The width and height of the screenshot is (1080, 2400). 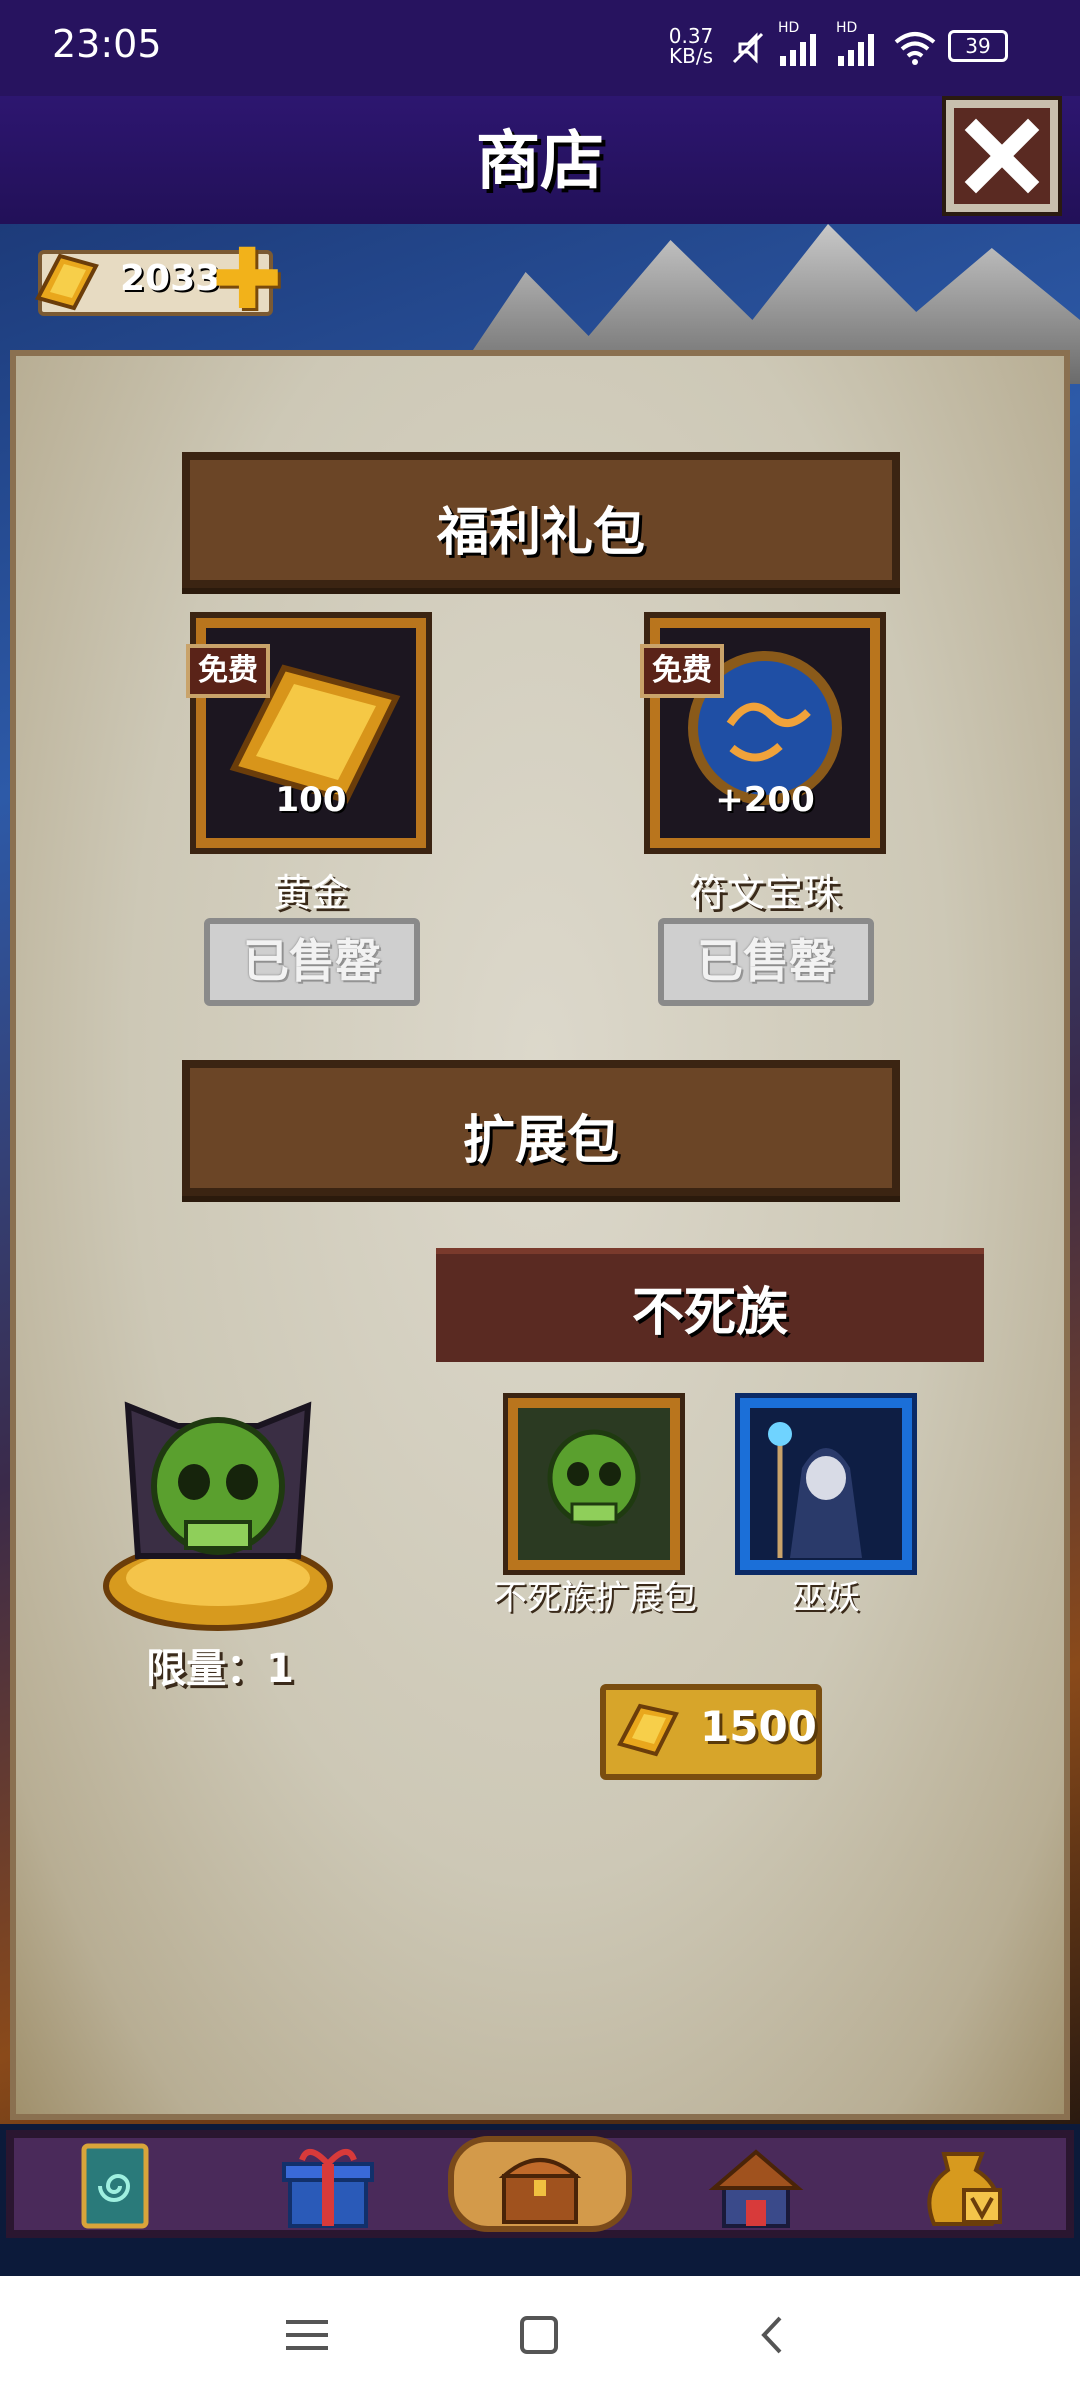 I want to click on menu-button, so click(x=307, y=2335).